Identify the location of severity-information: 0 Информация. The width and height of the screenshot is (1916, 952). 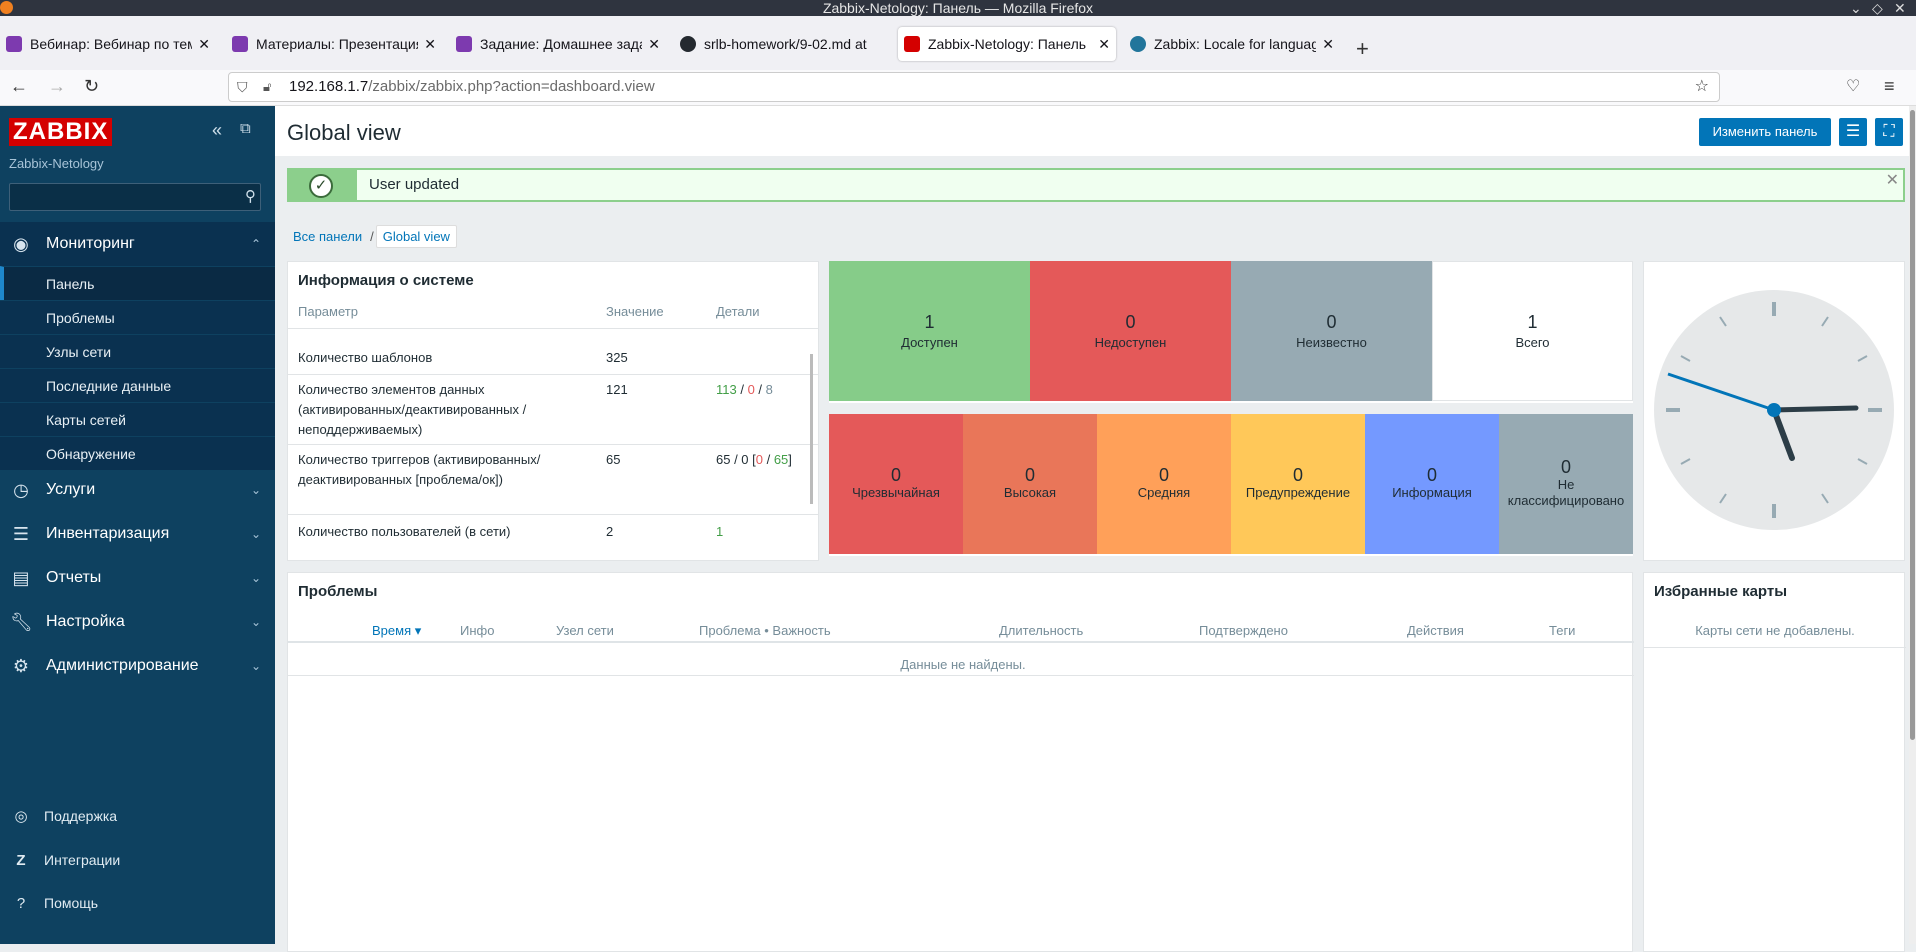
(1432, 484).